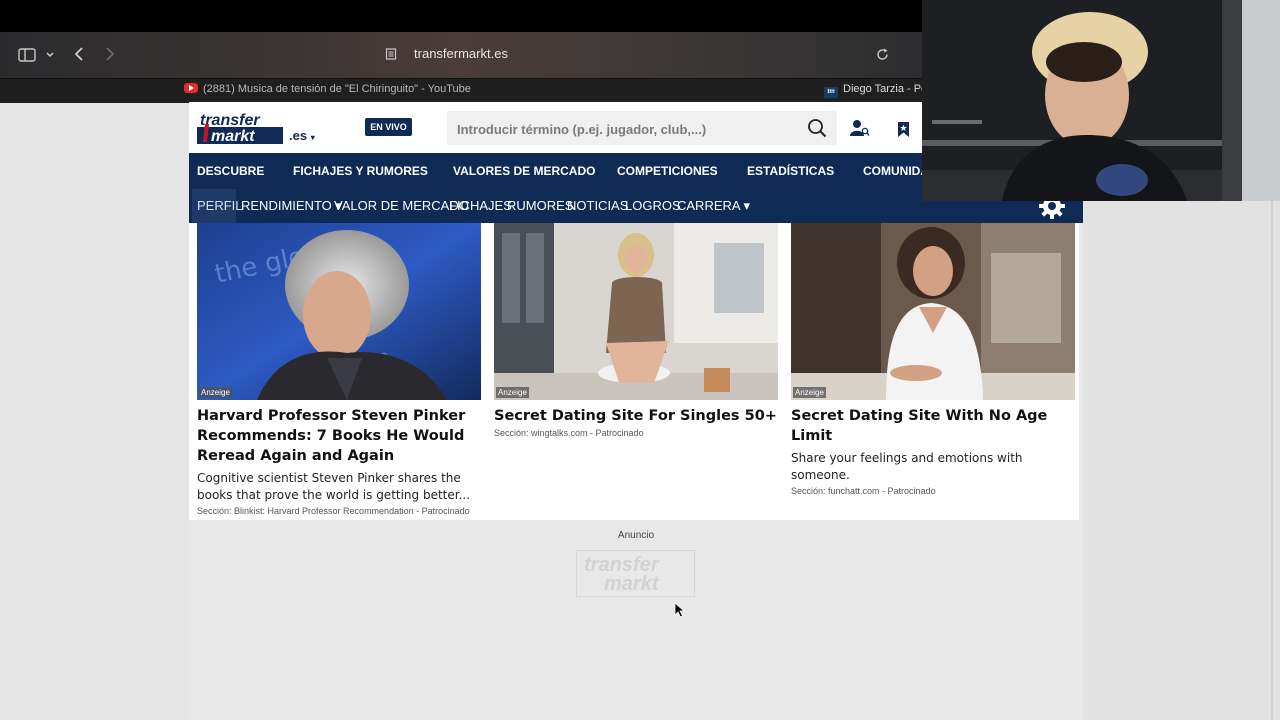  What do you see at coordinates (882, 56) in the screenshot?
I see `reload-icon` at bounding box center [882, 56].